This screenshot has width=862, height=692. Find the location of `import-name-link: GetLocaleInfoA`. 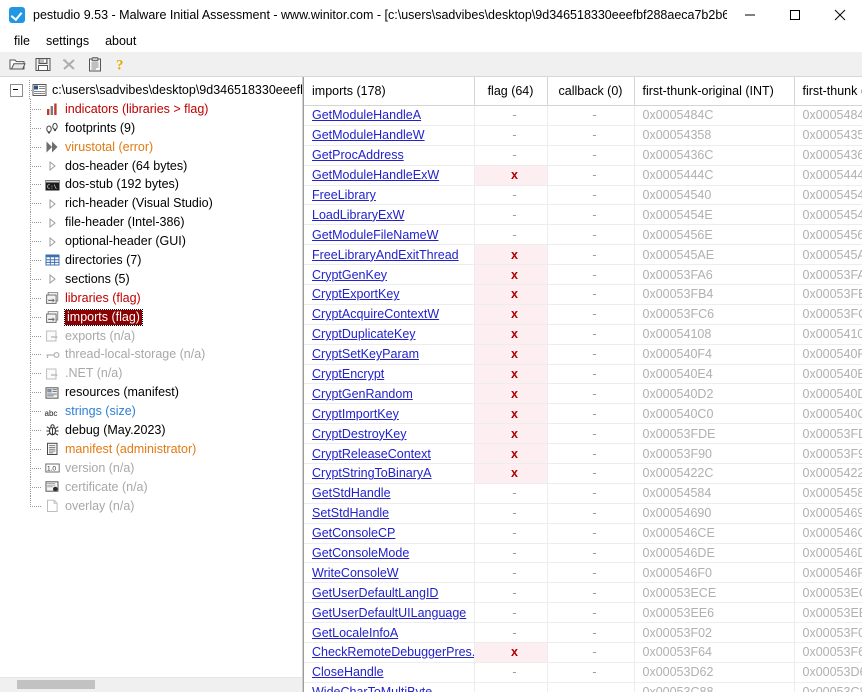

import-name-link: GetLocaleInfoA is located at coordinates (355, 633).